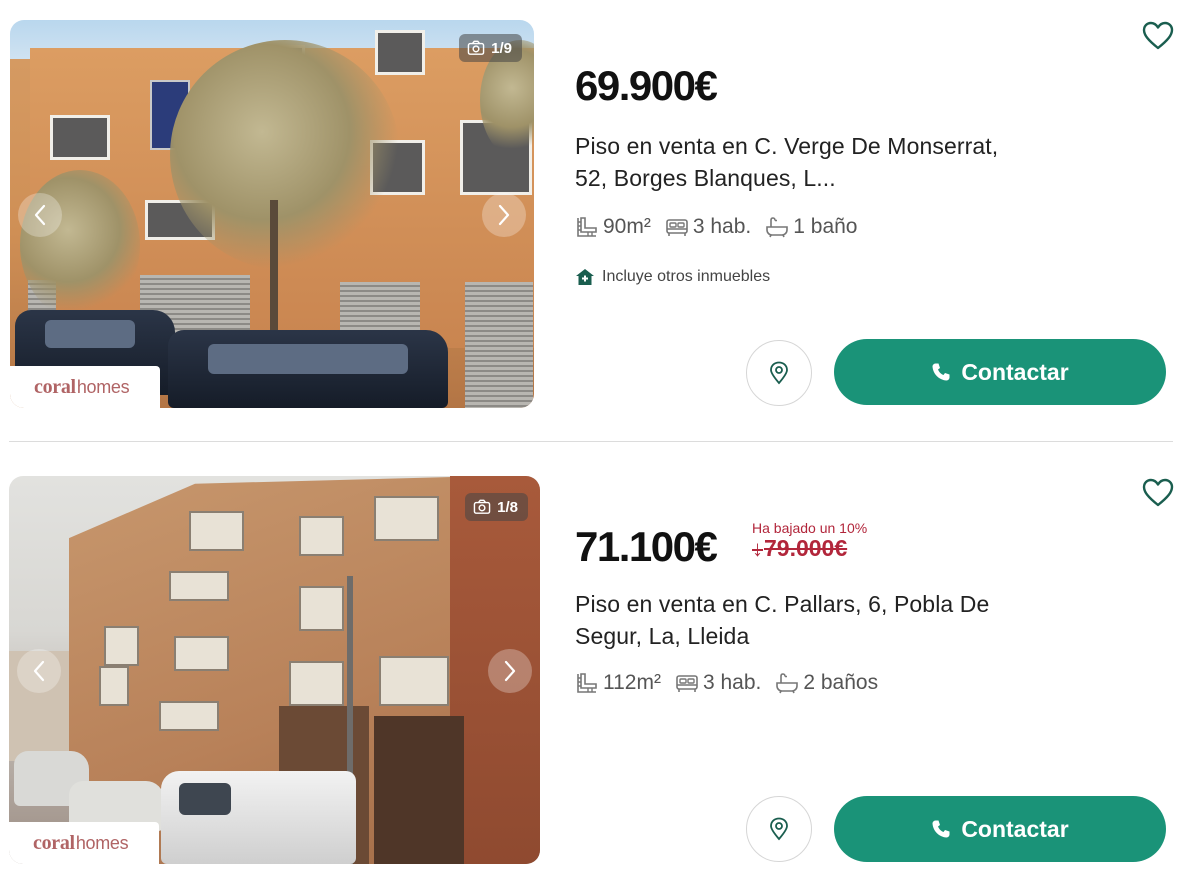 This screenshot has width=1200, height=896. Describe the element at coordinates (496, 507) in the screenshot. I see `photo-counter: 1/8` at that location.